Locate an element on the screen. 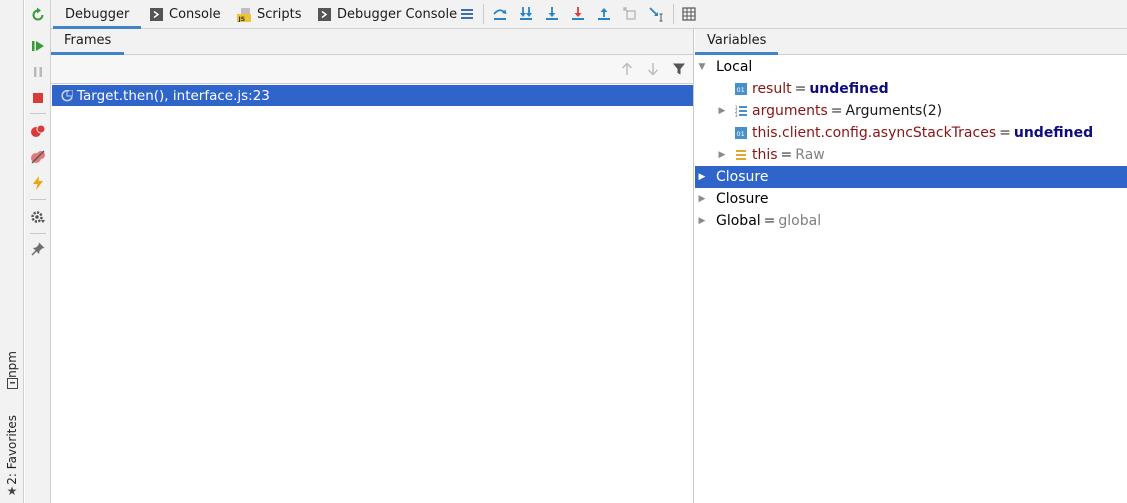  tool-window-stripe: npm ★ 2: Favorites is located at coordinates (12, 251).